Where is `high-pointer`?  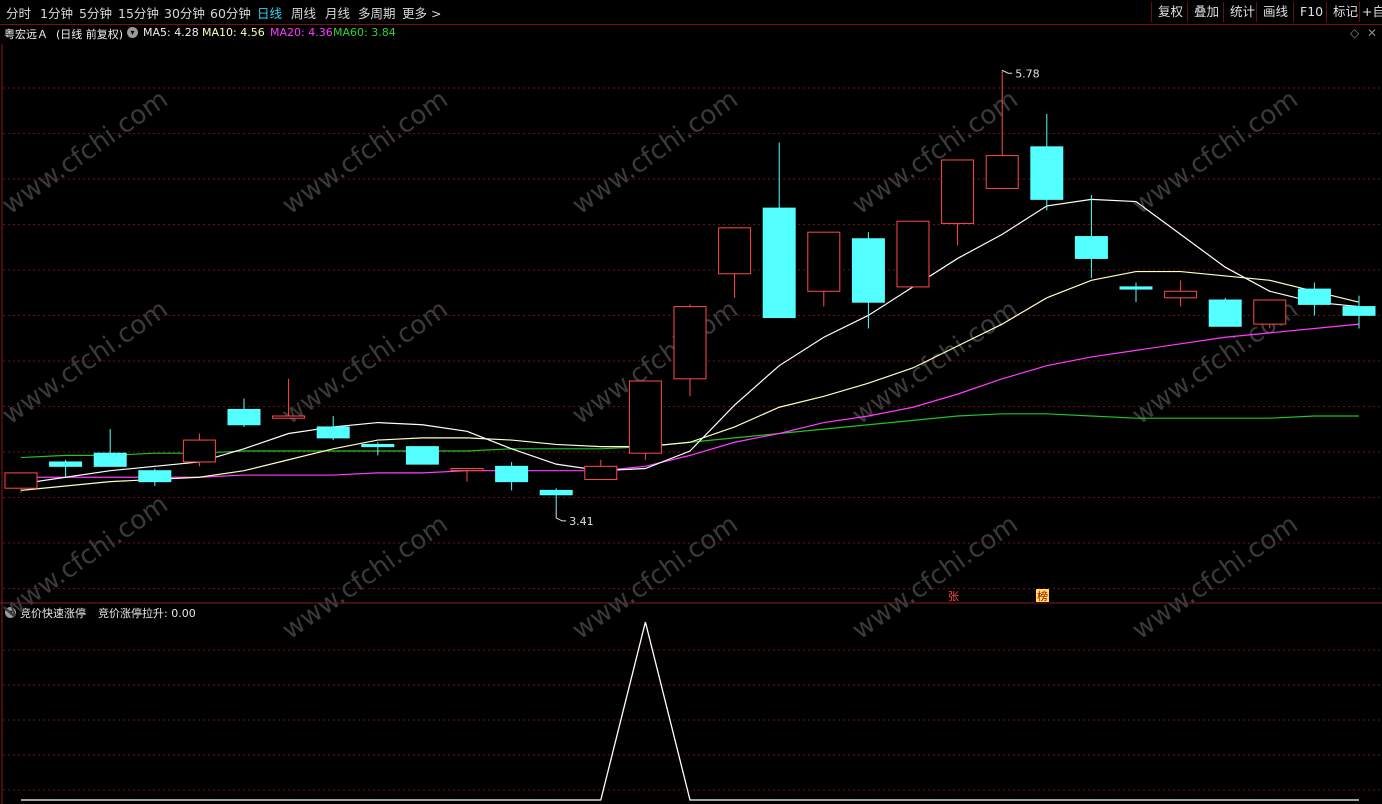
high-pointer is located at coordinates (1007, 71).